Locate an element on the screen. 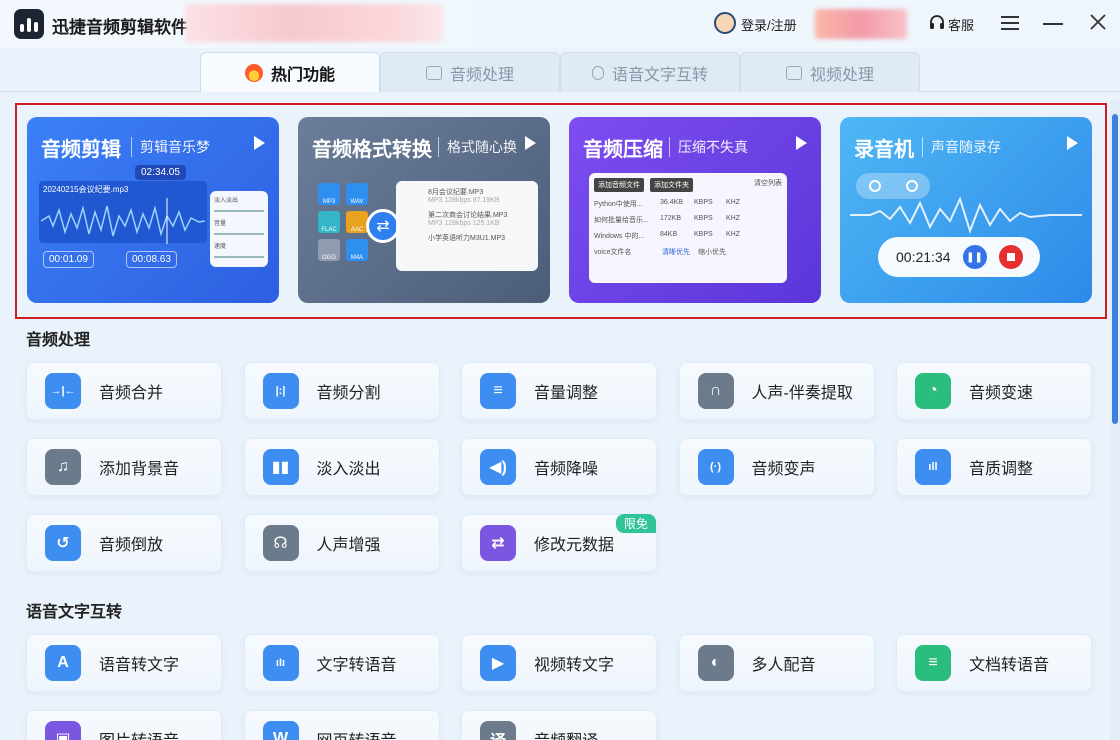 This screenshot has width=1120, height=740. app-title: 迅捷音频剪辑软件 is located at coordinates (120, 27).